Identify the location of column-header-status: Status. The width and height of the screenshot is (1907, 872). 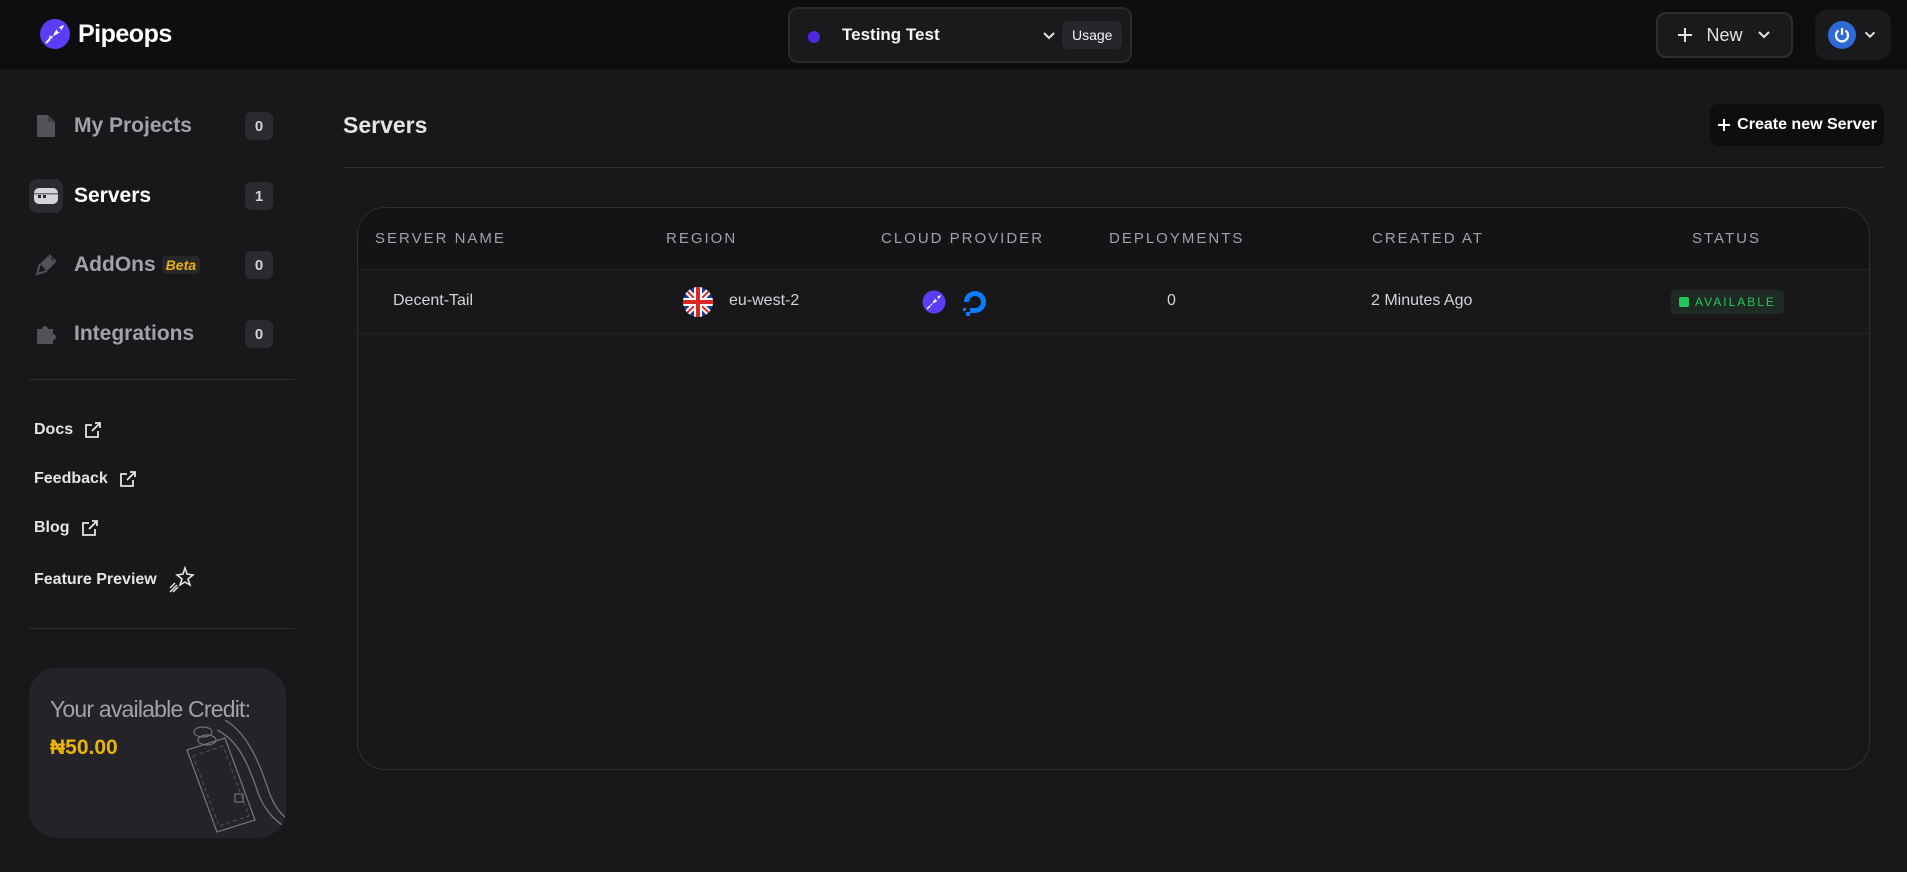
(1726, 238).